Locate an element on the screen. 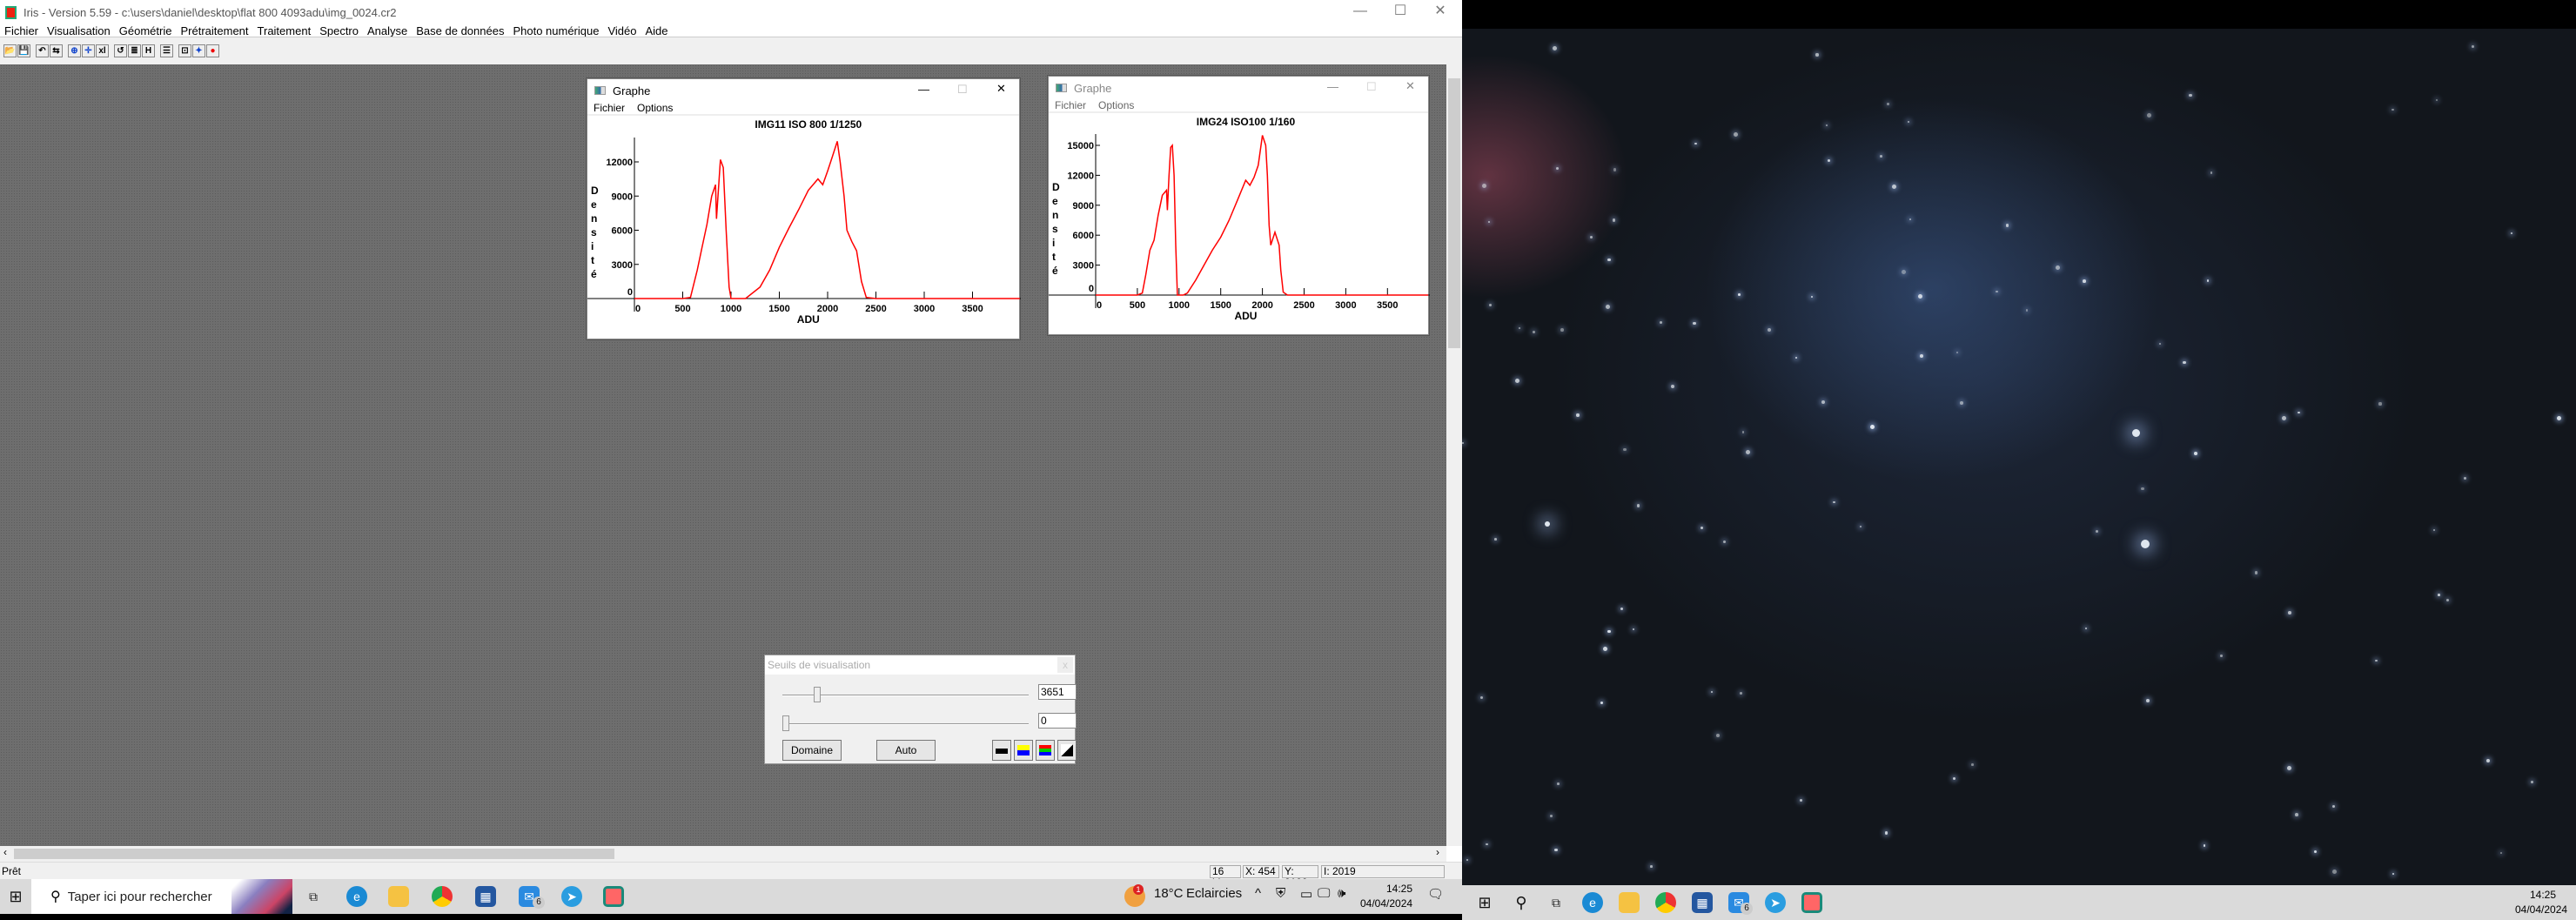 The width and height of the screenshot is (2576, 920). high-threshold-input: 3651 is located at coordinates (1057, 692).